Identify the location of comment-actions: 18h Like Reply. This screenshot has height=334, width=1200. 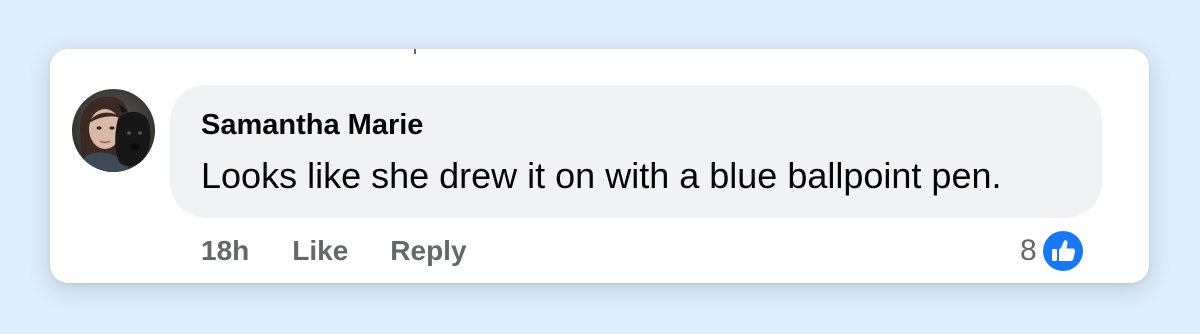
(334, 251).